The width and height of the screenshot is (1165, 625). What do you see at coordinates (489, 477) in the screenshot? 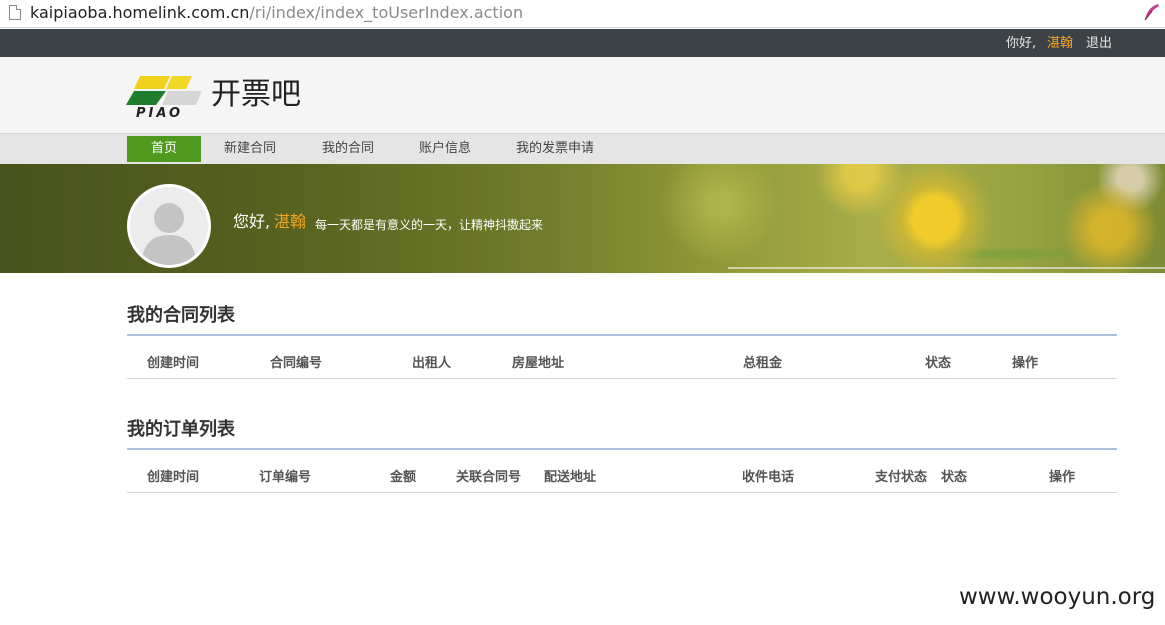
I see `orders-col-contract-no: 关联合同号` at bounding box center [489, 477].